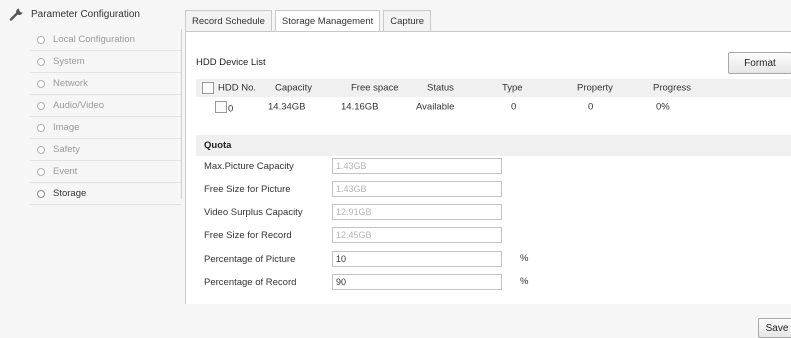 The height and width of the screenshot is (338, 791). What do you see at coordinates (66, 149) in the screenshot?
I see `sidebar-item-label: Safety` at bounding box center [66, 149].